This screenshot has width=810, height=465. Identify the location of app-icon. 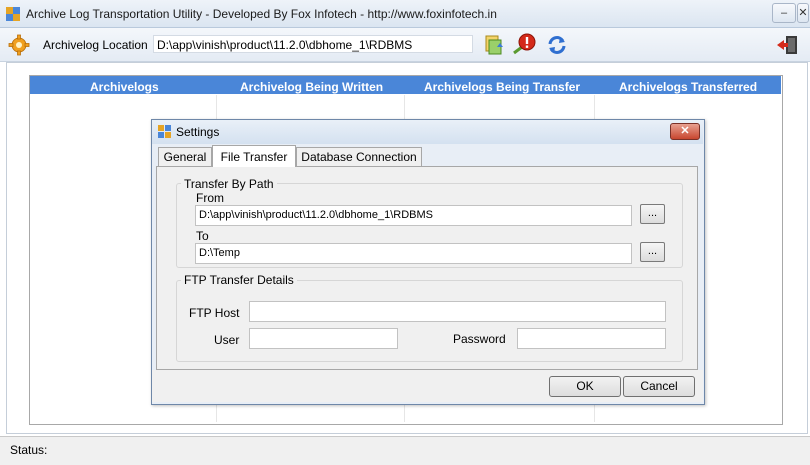
(13, 14).